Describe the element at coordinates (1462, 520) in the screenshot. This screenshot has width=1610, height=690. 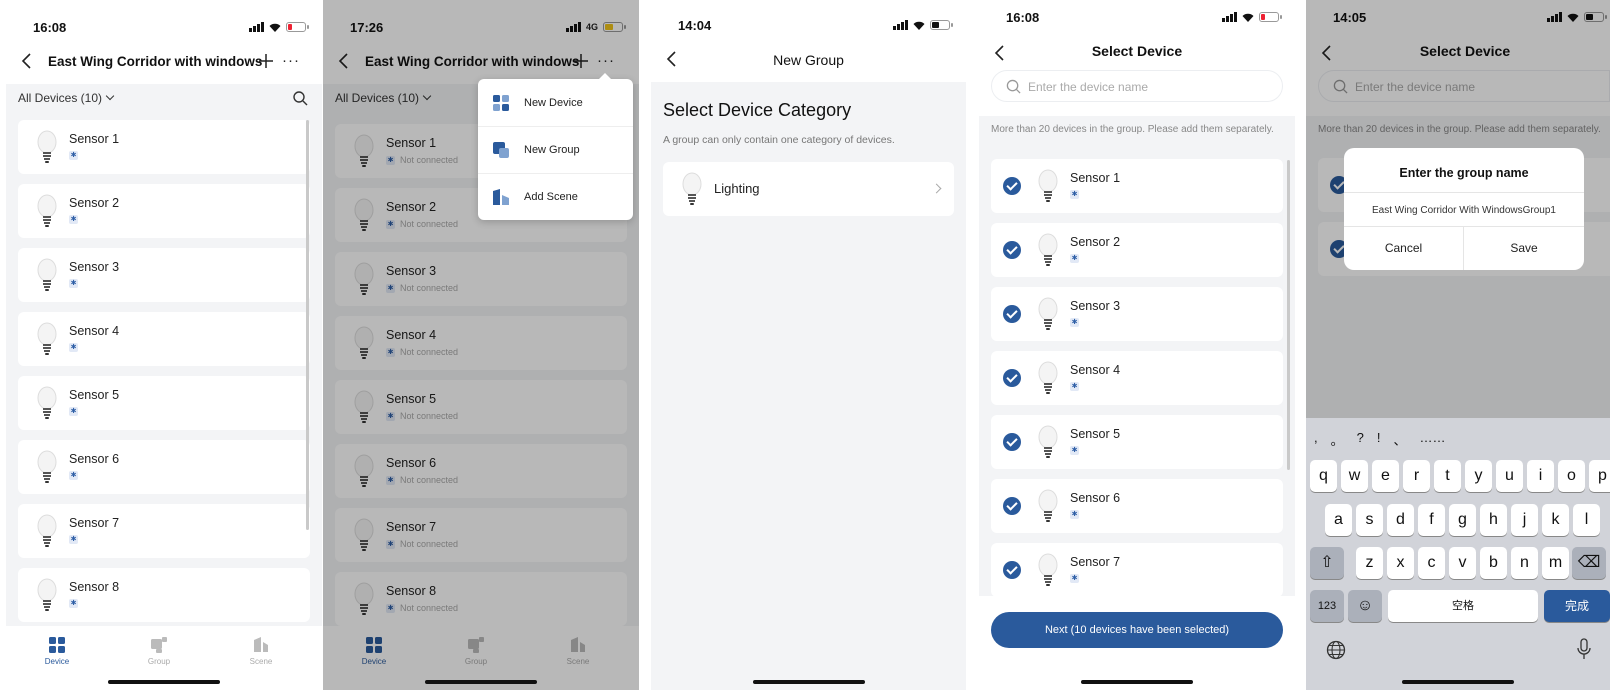
I see `key: g` at that location.